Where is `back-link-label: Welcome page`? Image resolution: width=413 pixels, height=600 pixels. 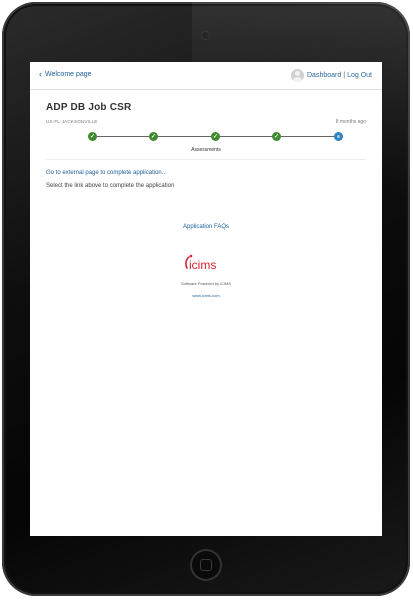
back-link-label: Welcome page is located at coordinates (68, 74).